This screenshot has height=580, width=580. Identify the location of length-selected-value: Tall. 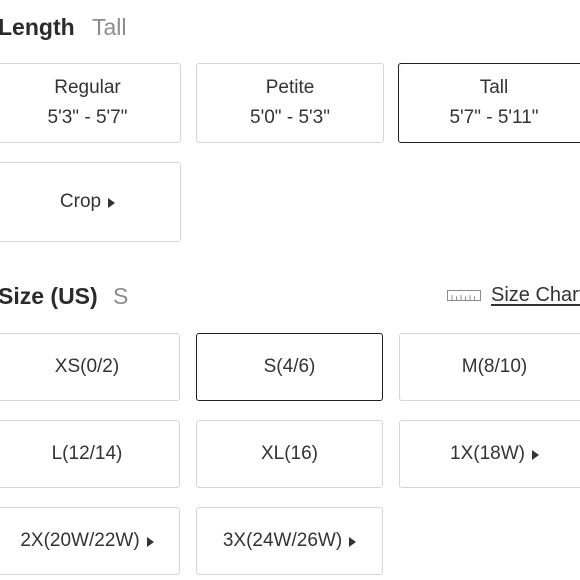
(109, 27).